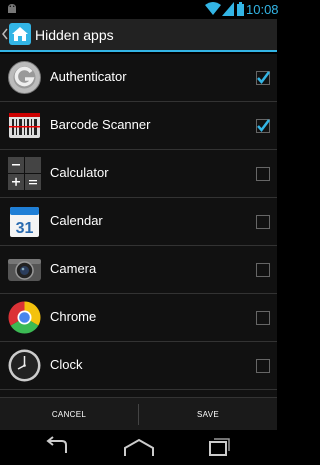 This screenshot has width=320, height=465. Describe the element at coordinates (24, 77) in the screenshot. I see `authenticator-icon` at that location.